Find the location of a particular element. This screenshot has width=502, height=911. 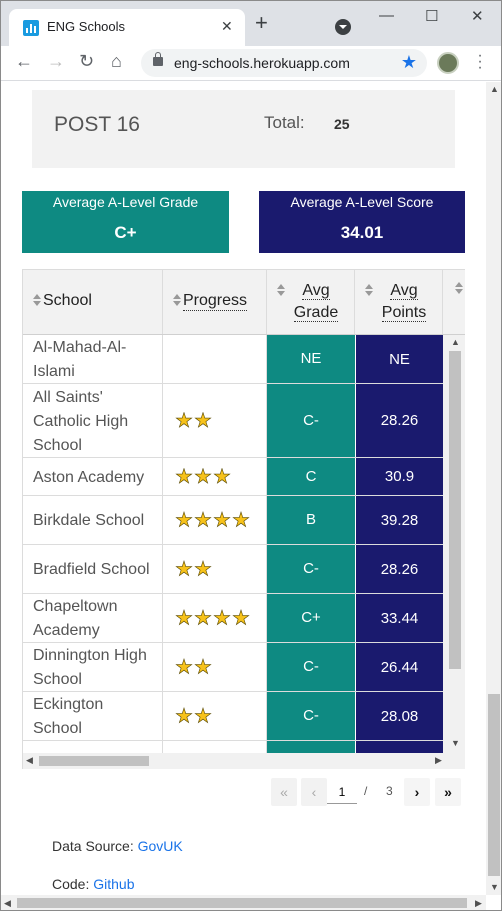

page-vertical-scrollbar: ▲ ▼ is located at coordinates (493, 488).